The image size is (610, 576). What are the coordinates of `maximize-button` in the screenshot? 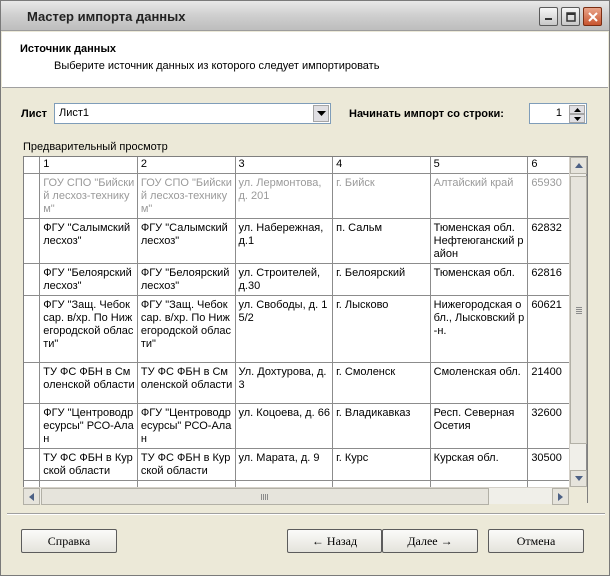 It's located at (570, 16).